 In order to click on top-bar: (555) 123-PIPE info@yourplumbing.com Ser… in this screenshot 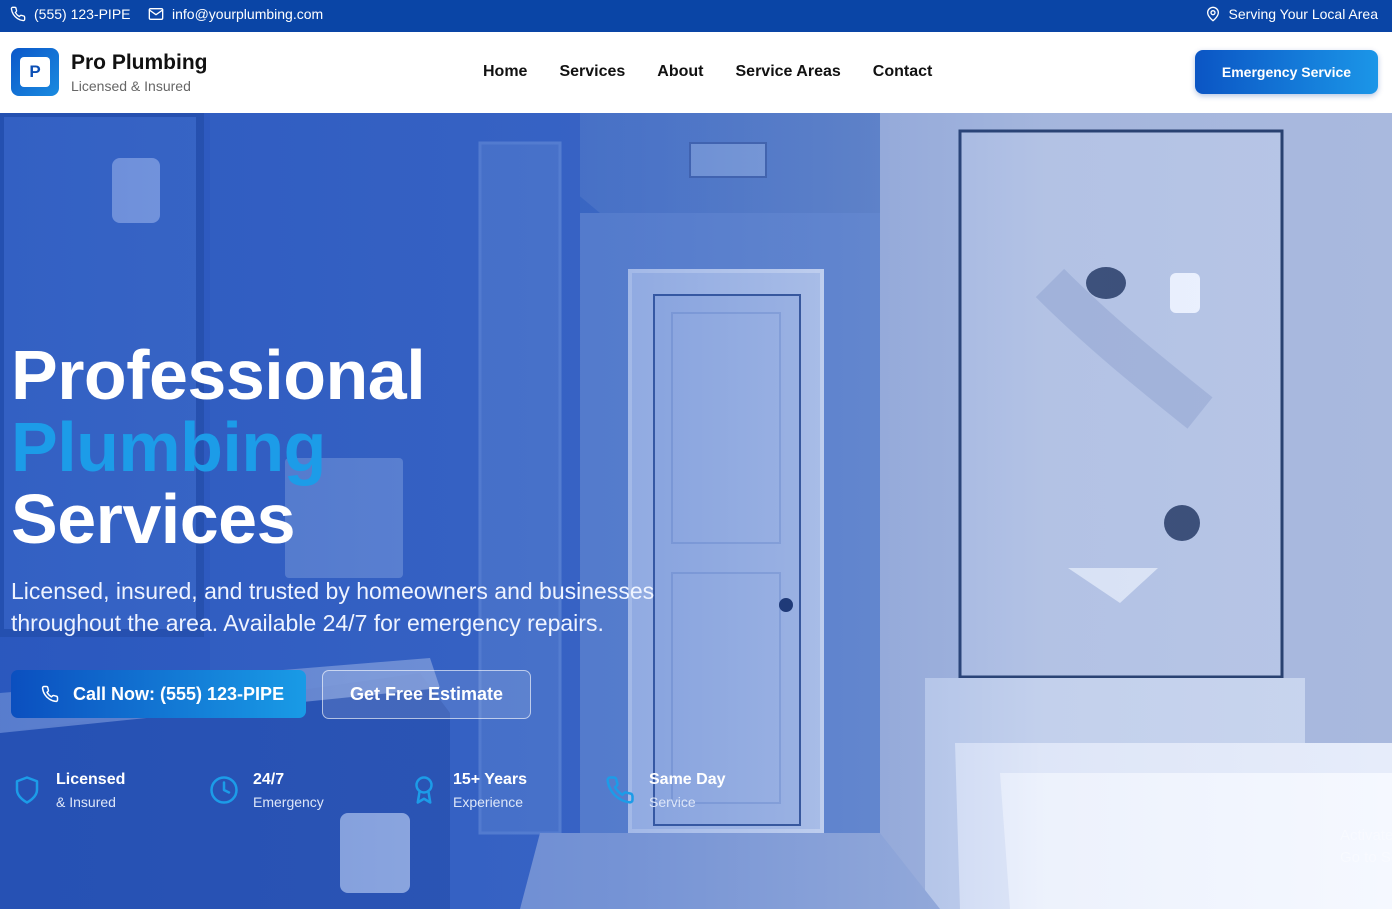, I will do `click(696, 16)`.